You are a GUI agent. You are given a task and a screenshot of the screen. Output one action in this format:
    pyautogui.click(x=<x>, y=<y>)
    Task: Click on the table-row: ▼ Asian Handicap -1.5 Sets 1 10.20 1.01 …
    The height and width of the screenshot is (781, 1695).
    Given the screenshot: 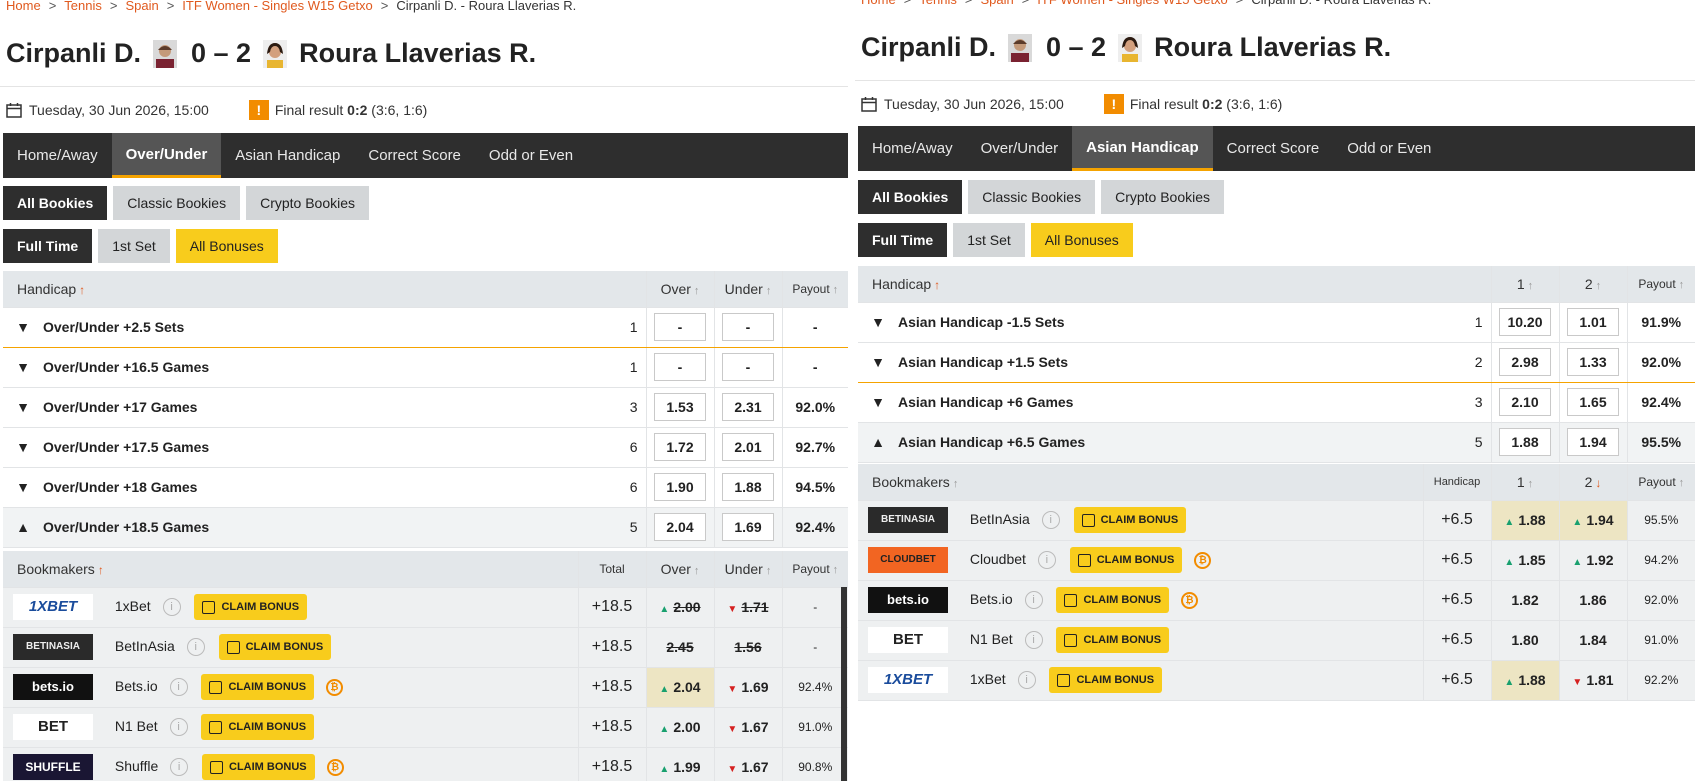 What is the action you would take?
    pyautogui.click(x=1276, y=322)
    